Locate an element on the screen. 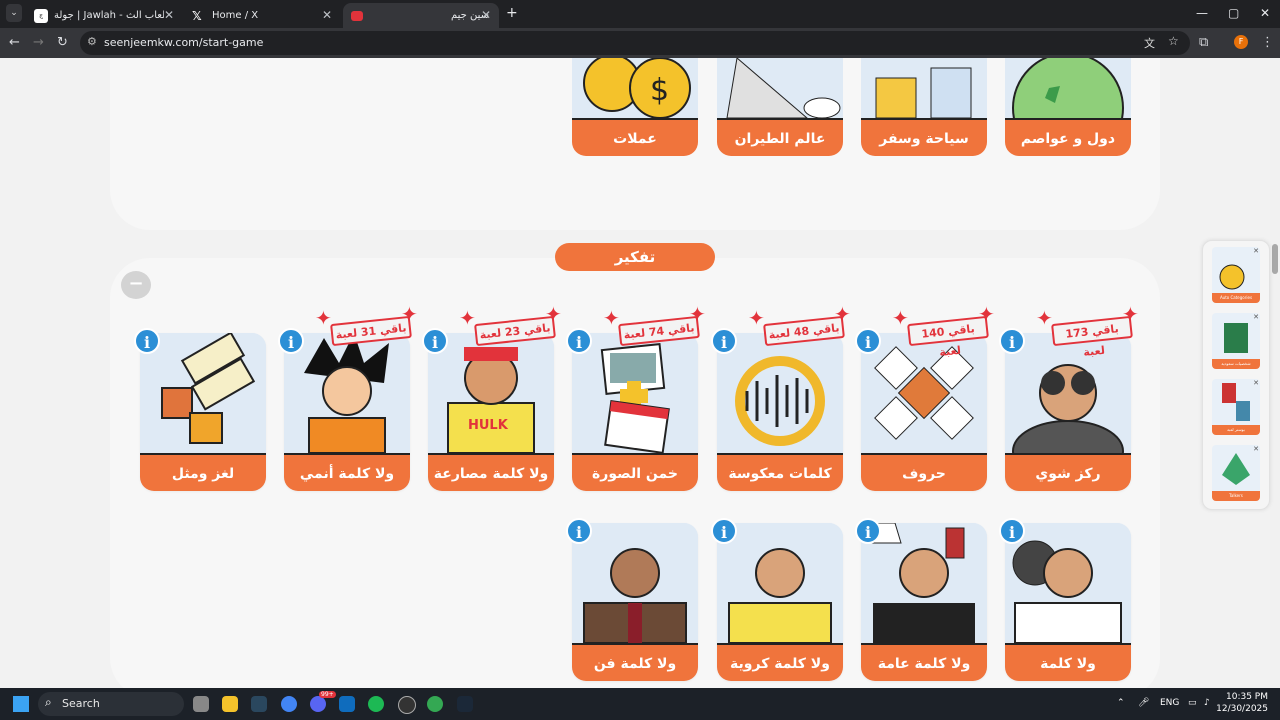  minimize-button: — is located at coordinates (1202, 13).